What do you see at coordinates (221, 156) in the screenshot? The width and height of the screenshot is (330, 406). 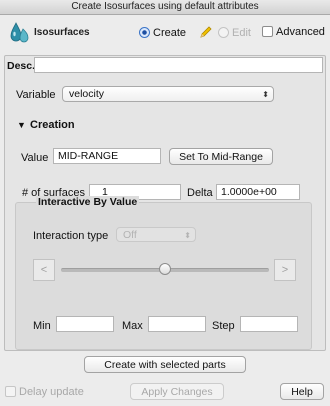 I see `set-mid-range-button: Set To Mid-Range` at bounding box center [221, 156].